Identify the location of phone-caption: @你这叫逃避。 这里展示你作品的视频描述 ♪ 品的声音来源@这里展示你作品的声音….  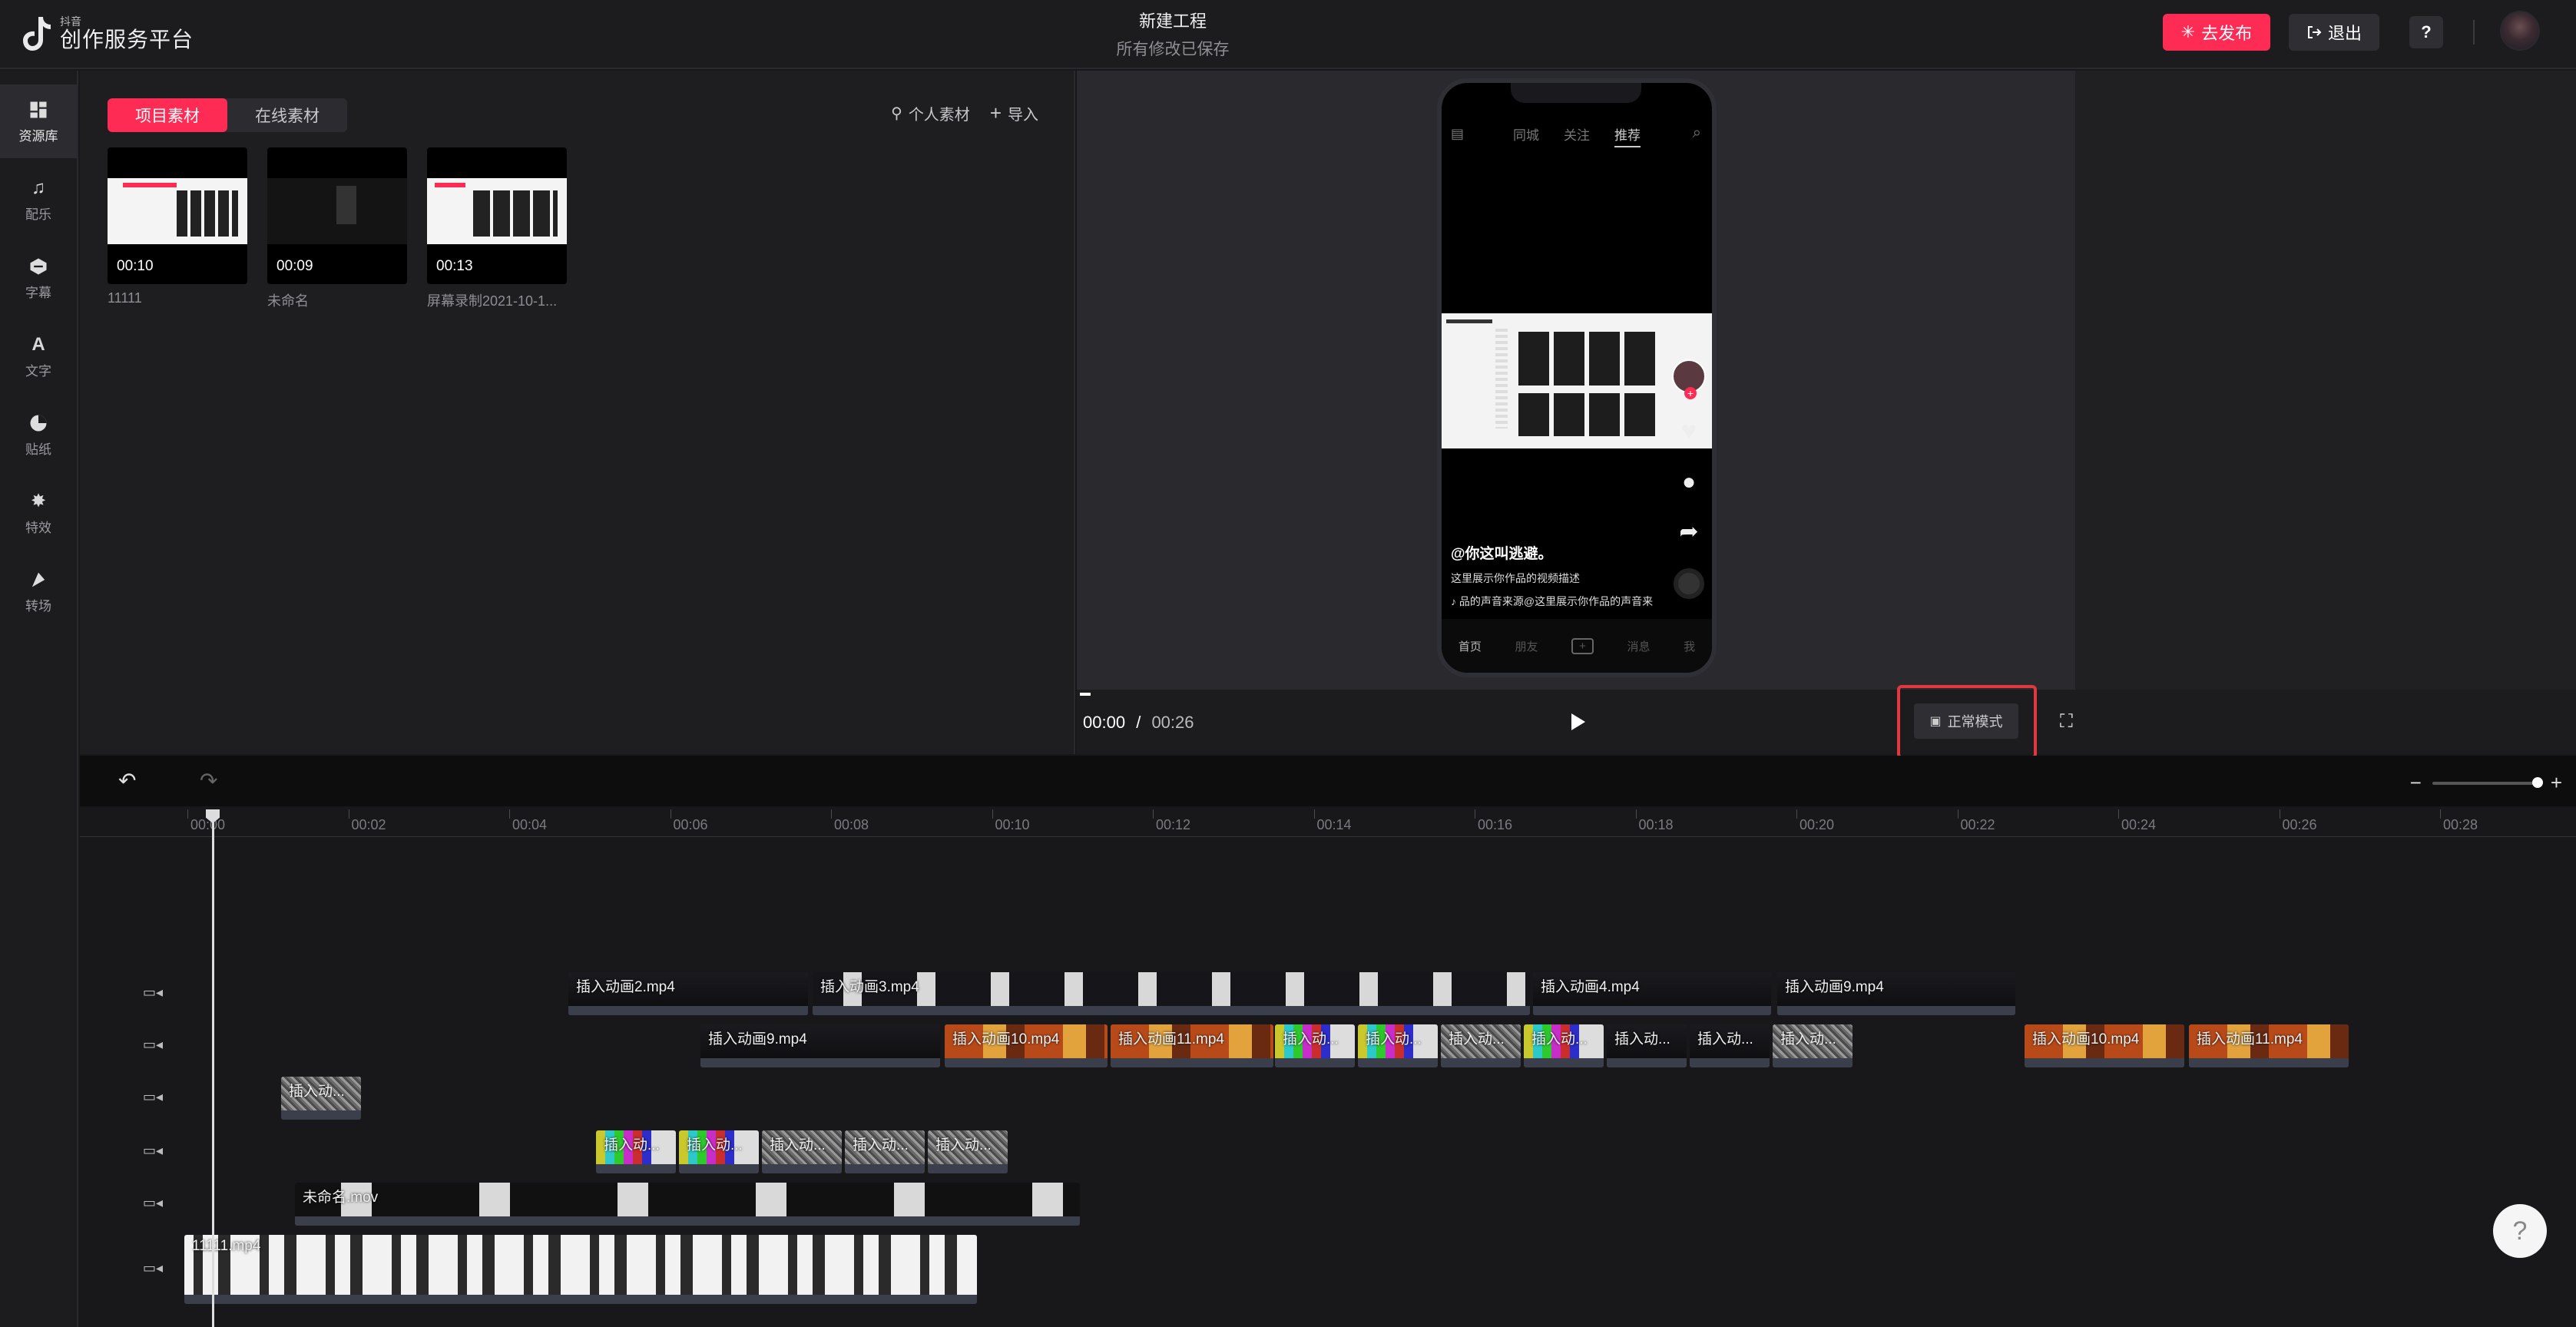
(1577, 575).